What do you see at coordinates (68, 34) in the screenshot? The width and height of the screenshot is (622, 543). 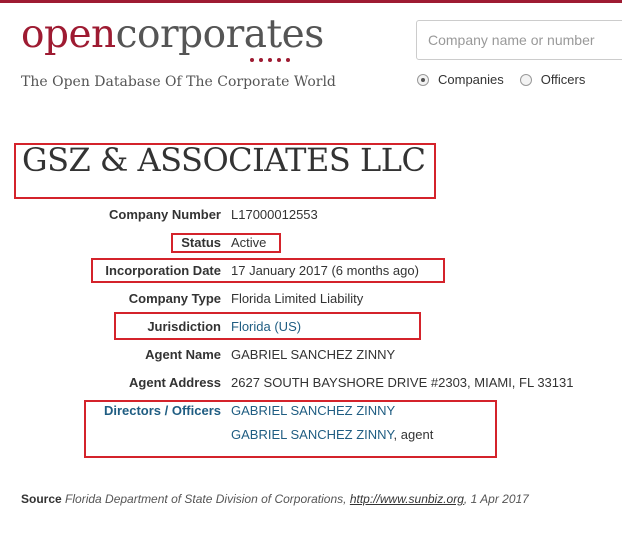 I see `logo-open-text: open` at bounding box center [68, 34].